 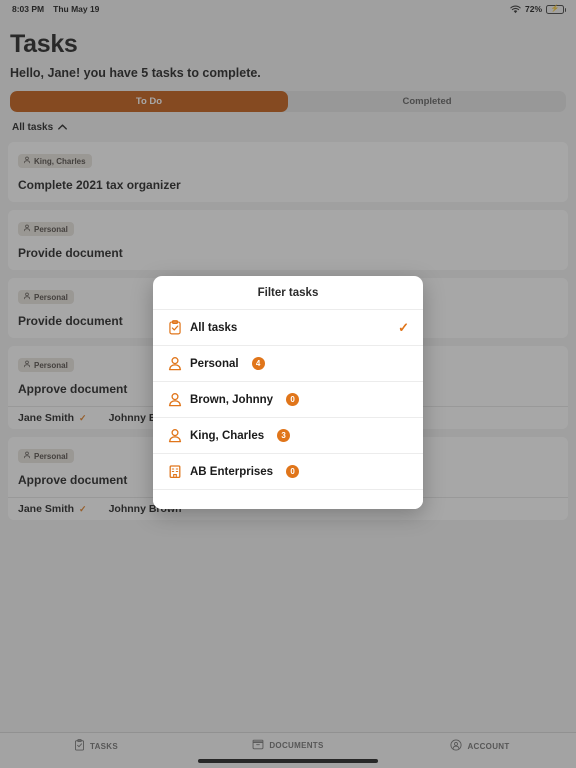 What do you see at coordinates (174, 327) in the screenshot?
I see `clipboard-check-icon` at bounding box center [174, 327].